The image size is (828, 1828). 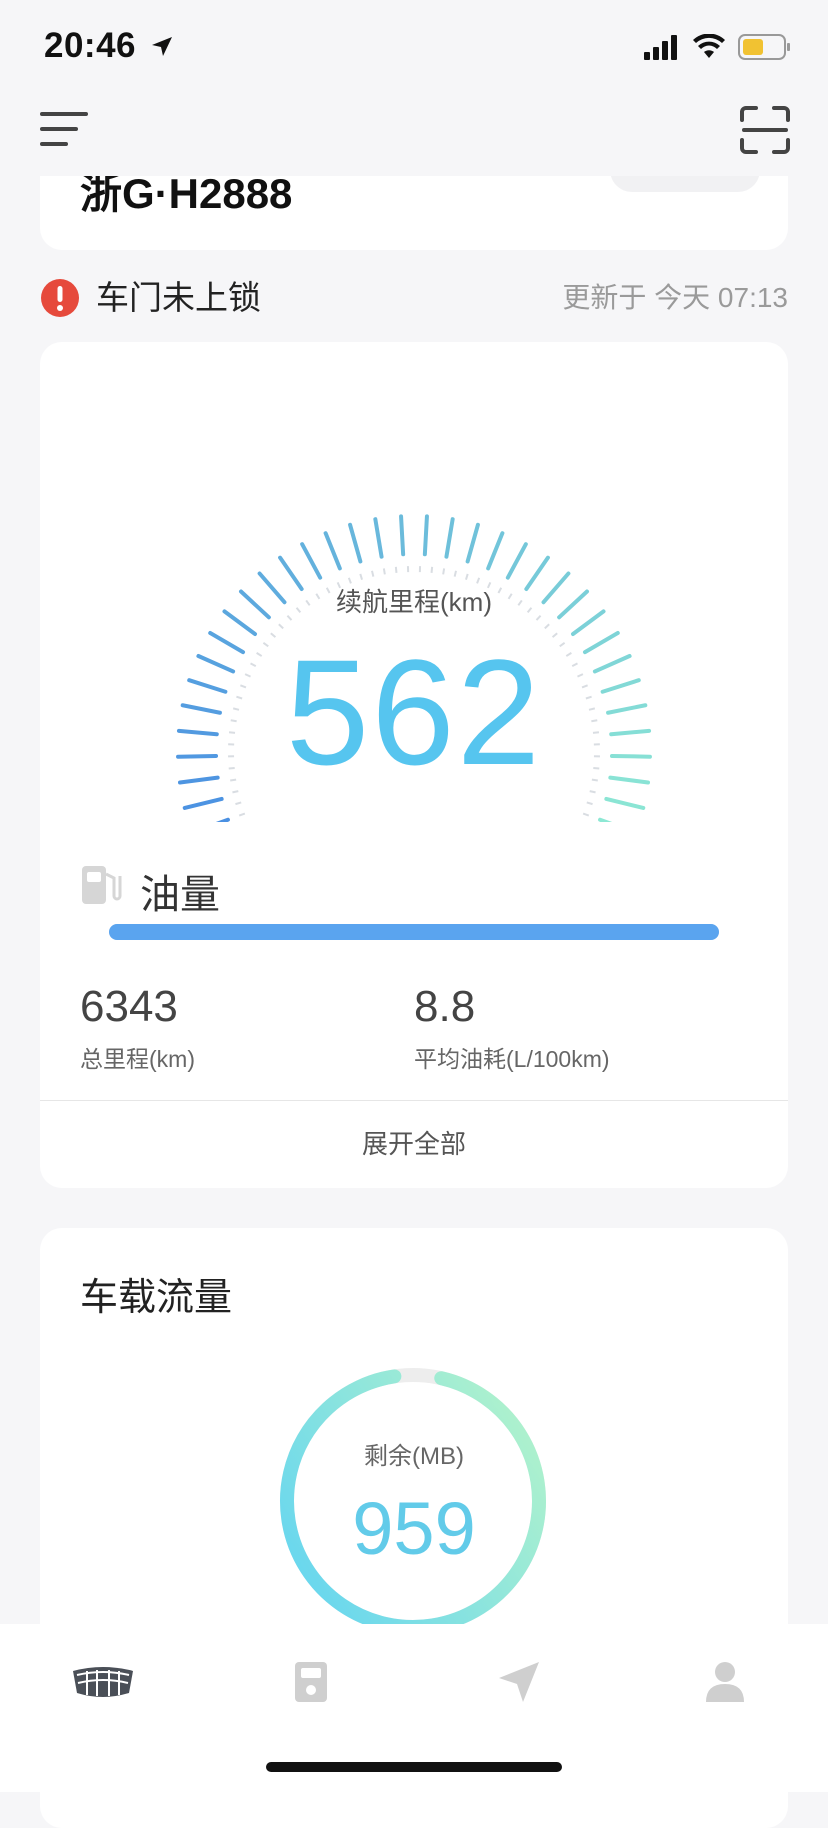 I want to click on stat-avg-consumption: 8.8 平均油耗(L/100km), so click(x=512, y=1028).